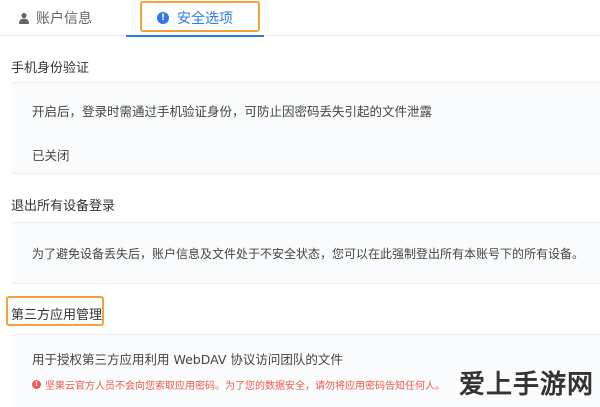 The height and width of the screenshot is (407, 600). Describe the element at coordinates (163, 18) in the screenshot. I see `info-icon: !` at that location.